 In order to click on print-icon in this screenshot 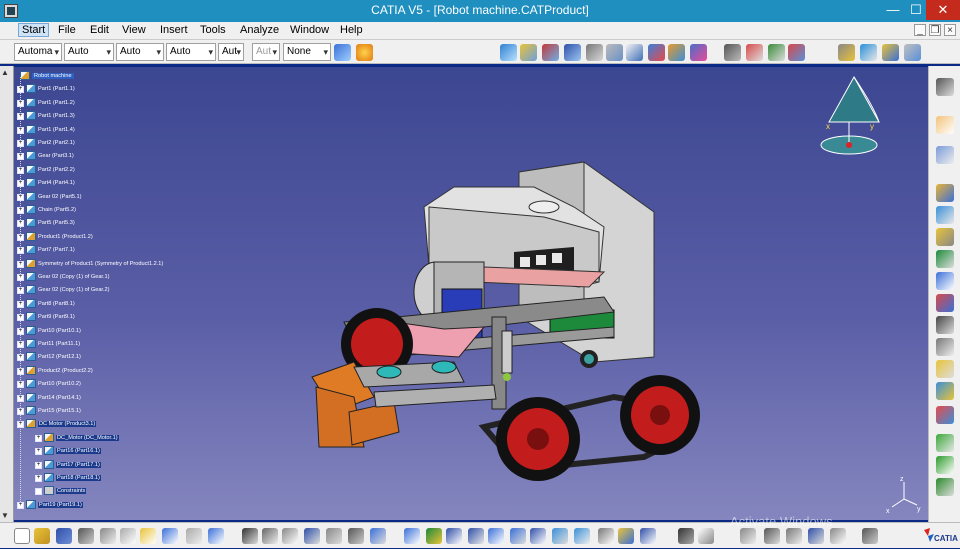, I will do `click(86, 536)`.